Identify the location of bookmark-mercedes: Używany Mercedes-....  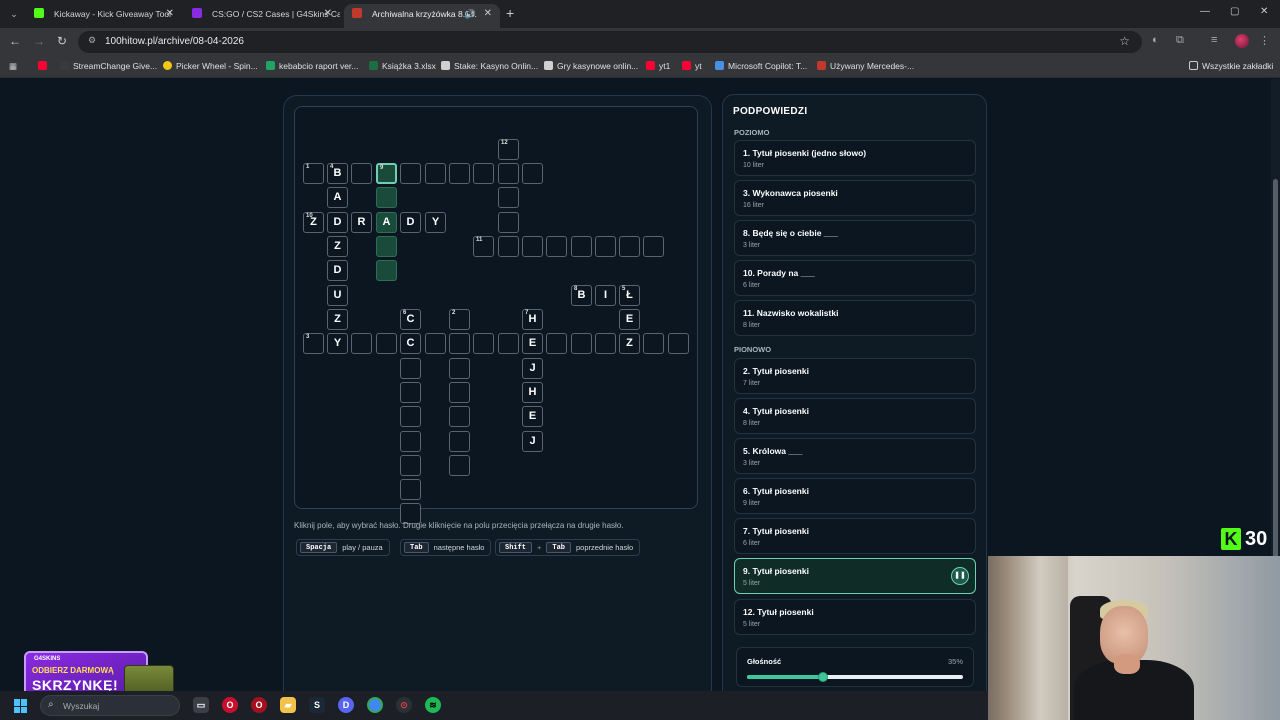
(865, 66).